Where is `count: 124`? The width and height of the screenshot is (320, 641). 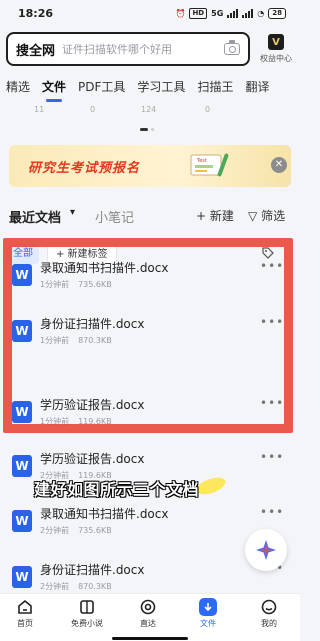 count: 124 is located at coordinates (149, 109).